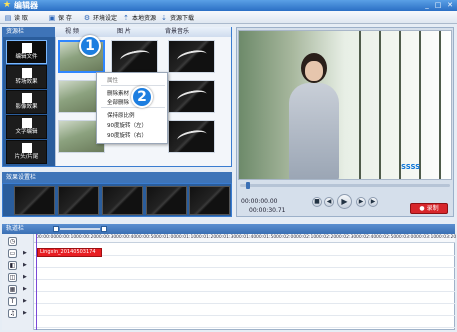  I want to click on app-logo-icon: ★, so click(7, 5).